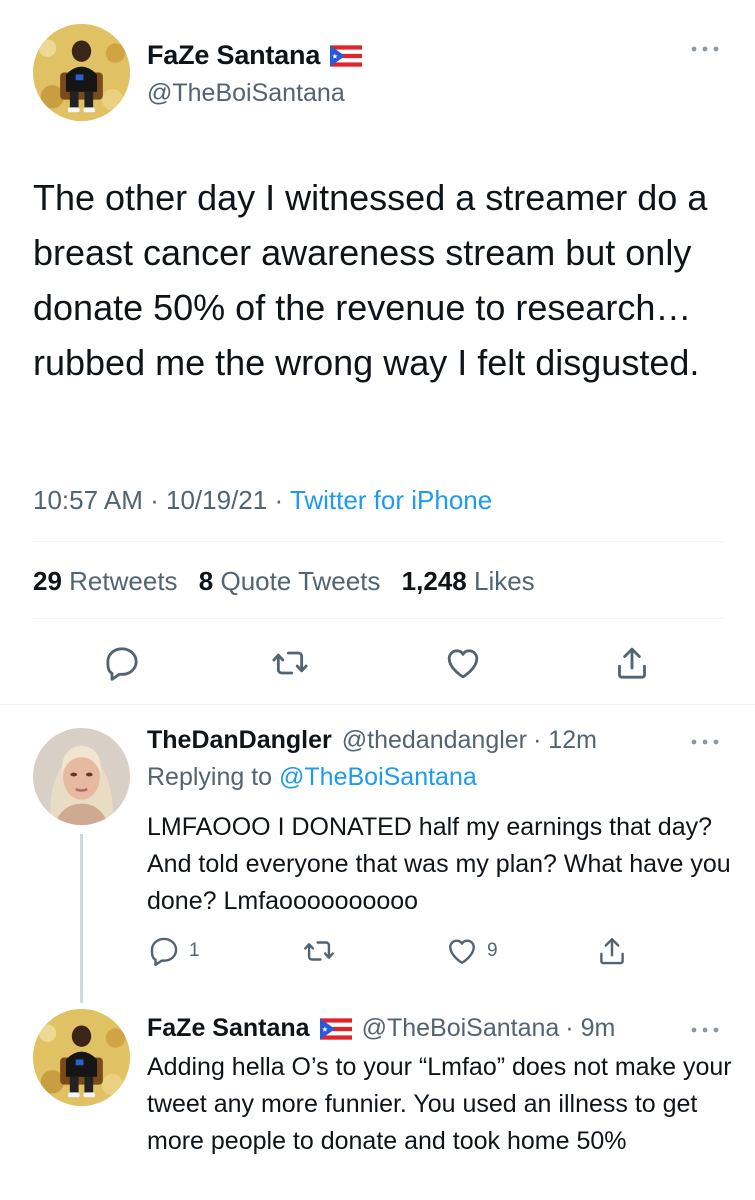 This screenshot has height=1200, width=755. I want to click on replying-to: Replying to @TheBoiSantana, so click(312, 777).